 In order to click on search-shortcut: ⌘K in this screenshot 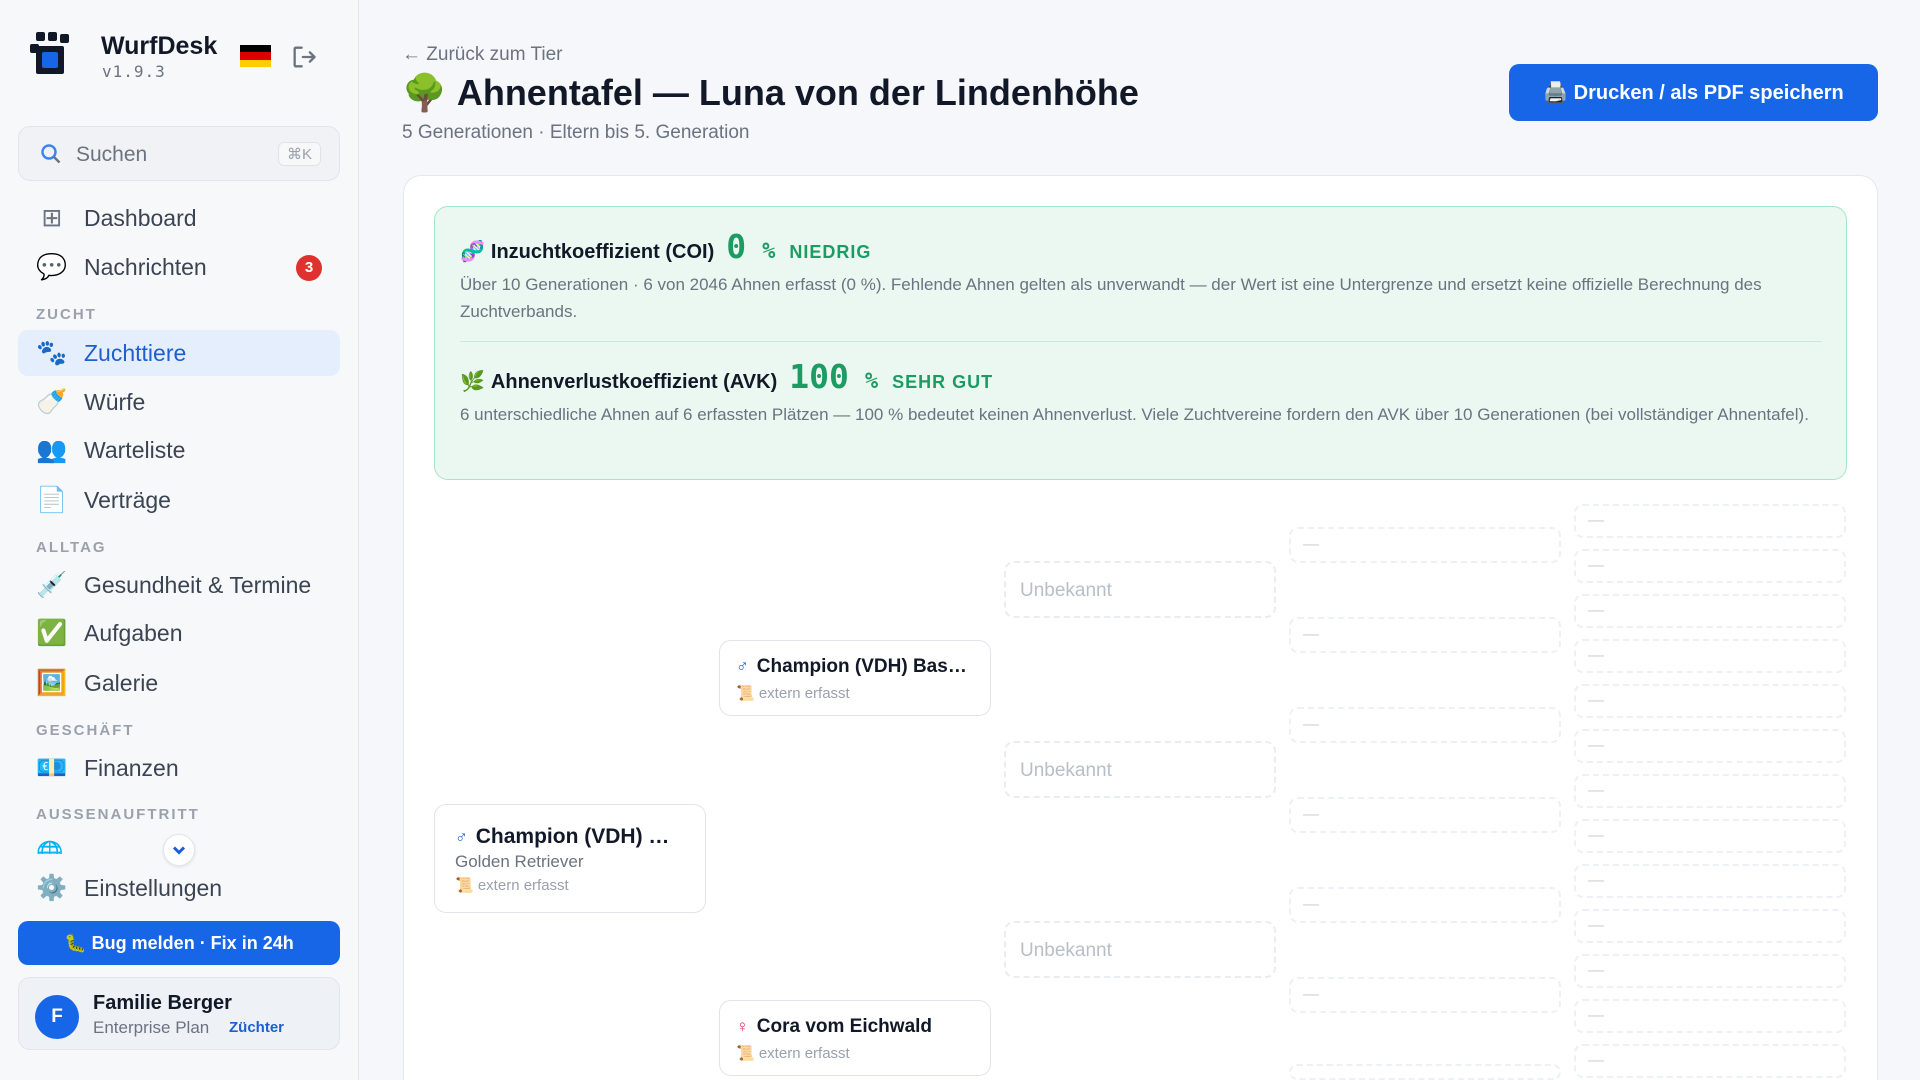, I will do `click(299, 154)`.